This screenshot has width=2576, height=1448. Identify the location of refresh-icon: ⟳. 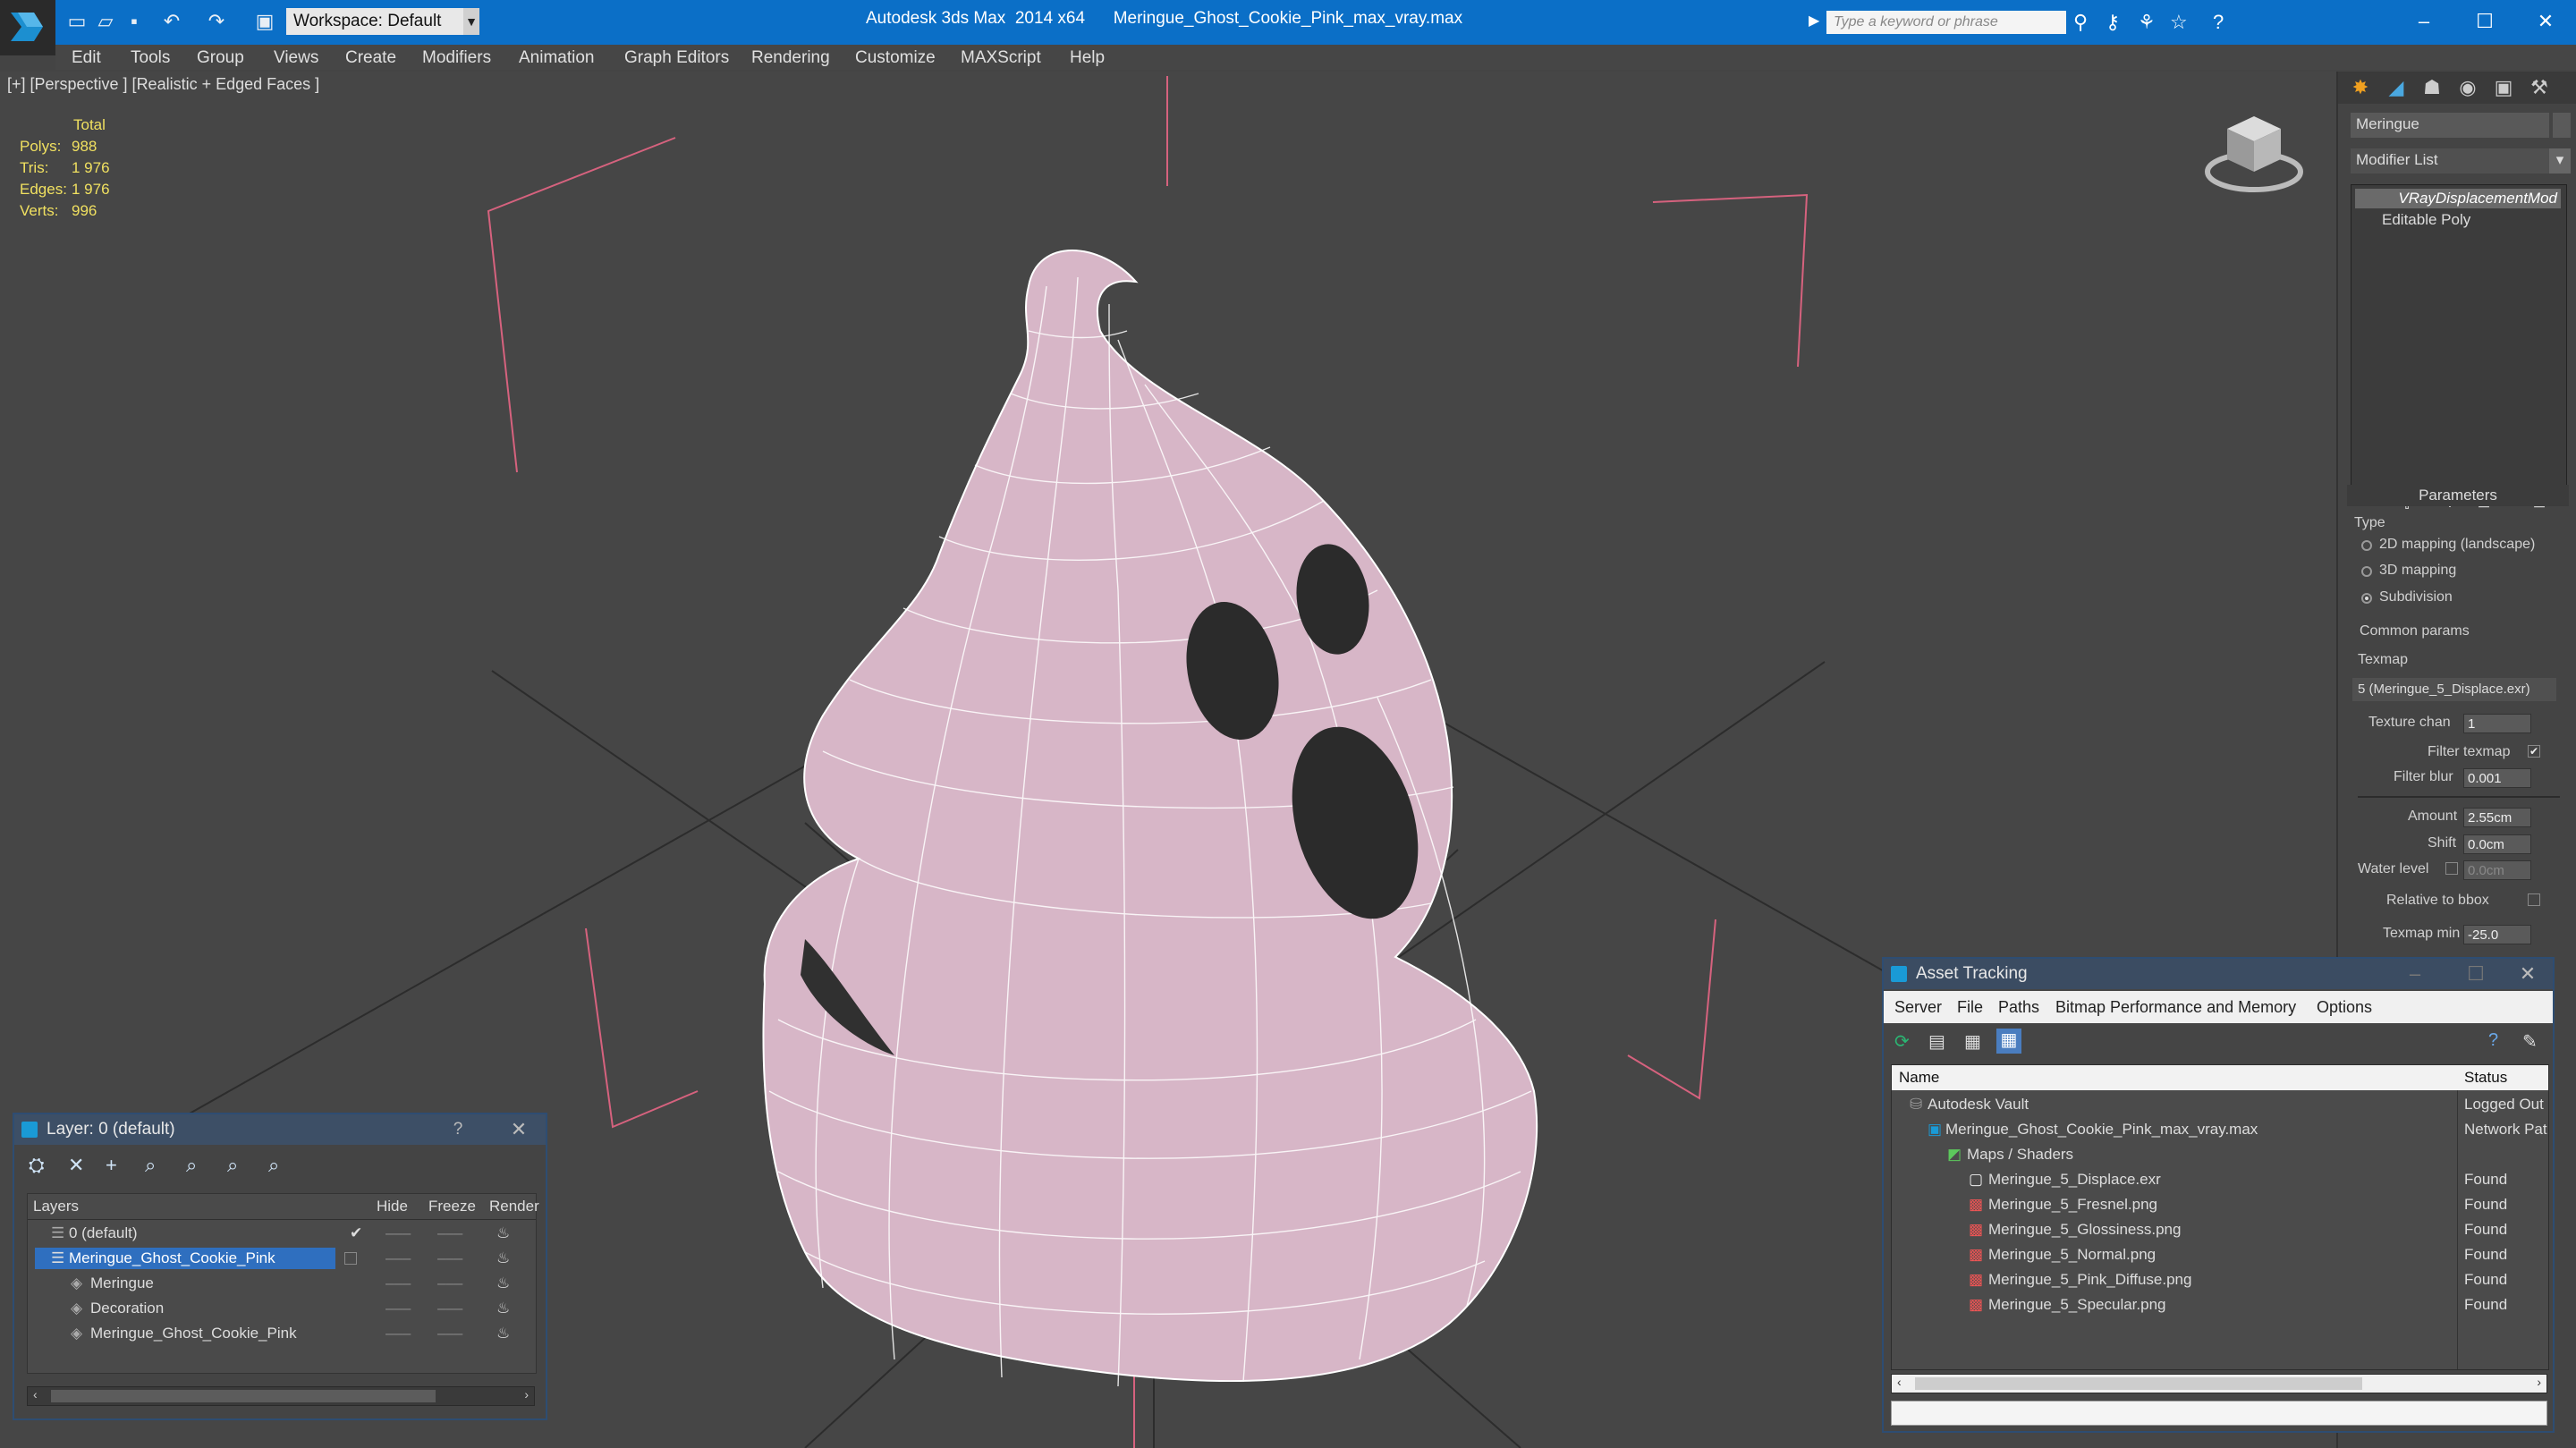
(1902, 1041).